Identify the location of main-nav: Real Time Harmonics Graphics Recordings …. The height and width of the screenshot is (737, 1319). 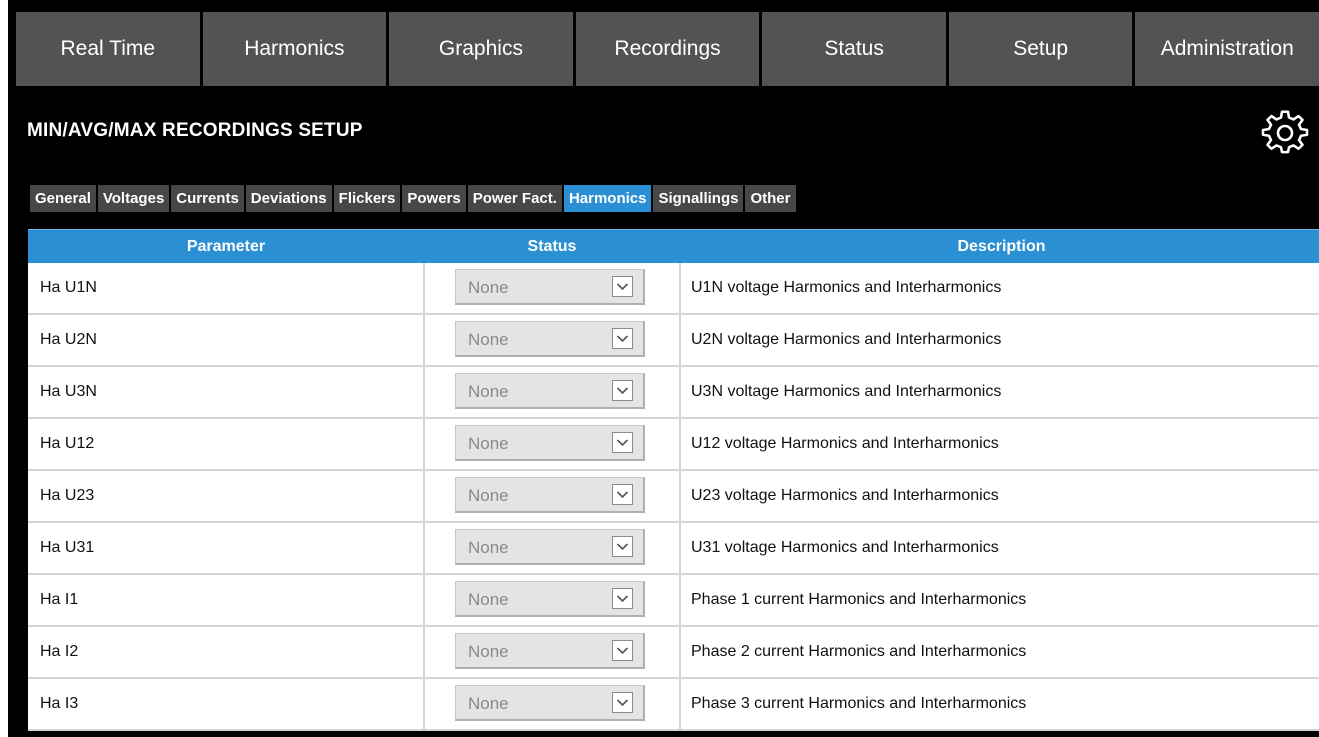
(667, 49).